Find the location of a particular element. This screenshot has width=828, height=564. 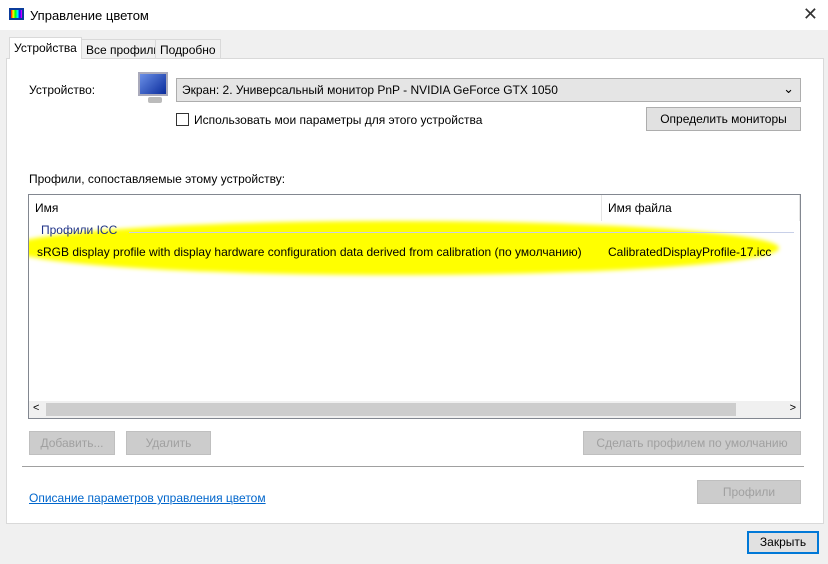

tab-all-profiles: Все профили is located at coordinates (123, 49).